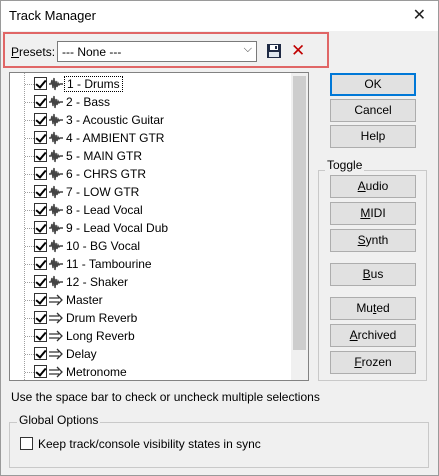 This screenshot has width=439, height=476. Describe the element at coordinates (373, 186) in the screenshot. I see `toggle-audio-button: Audio` at that location.